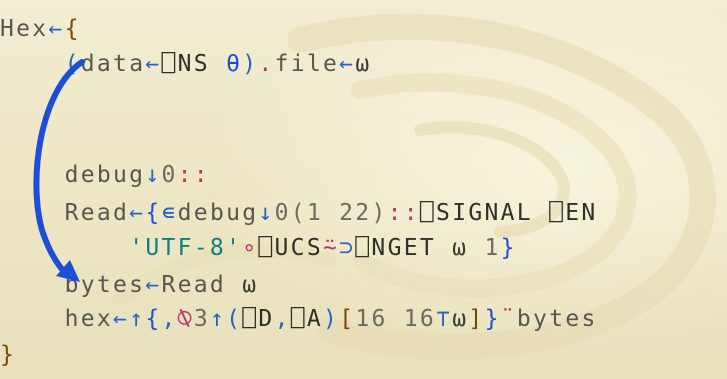  Describe the element at coordinates (347, 319) in the screenshot. I see `code-token: [` at that location.